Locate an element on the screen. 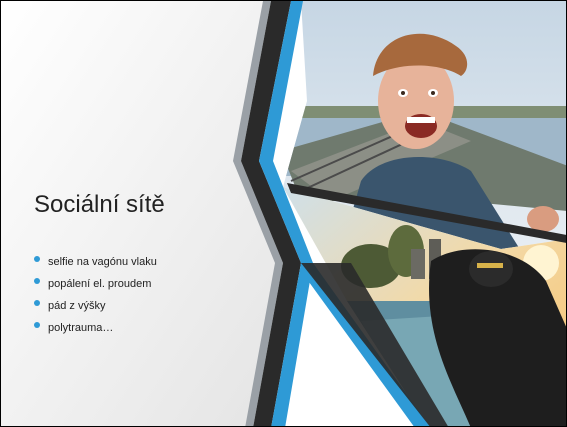  bullet-item: selfie na vagónu vlaku is located at coordinates (95, 262).